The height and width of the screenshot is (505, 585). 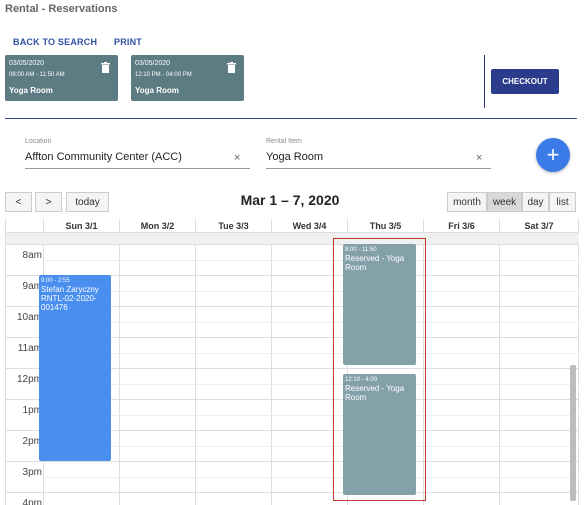 What do you see at coordinates (504, 202) in the screenshot?
I see `view-week-button: week` at bounding box center [504, 202].